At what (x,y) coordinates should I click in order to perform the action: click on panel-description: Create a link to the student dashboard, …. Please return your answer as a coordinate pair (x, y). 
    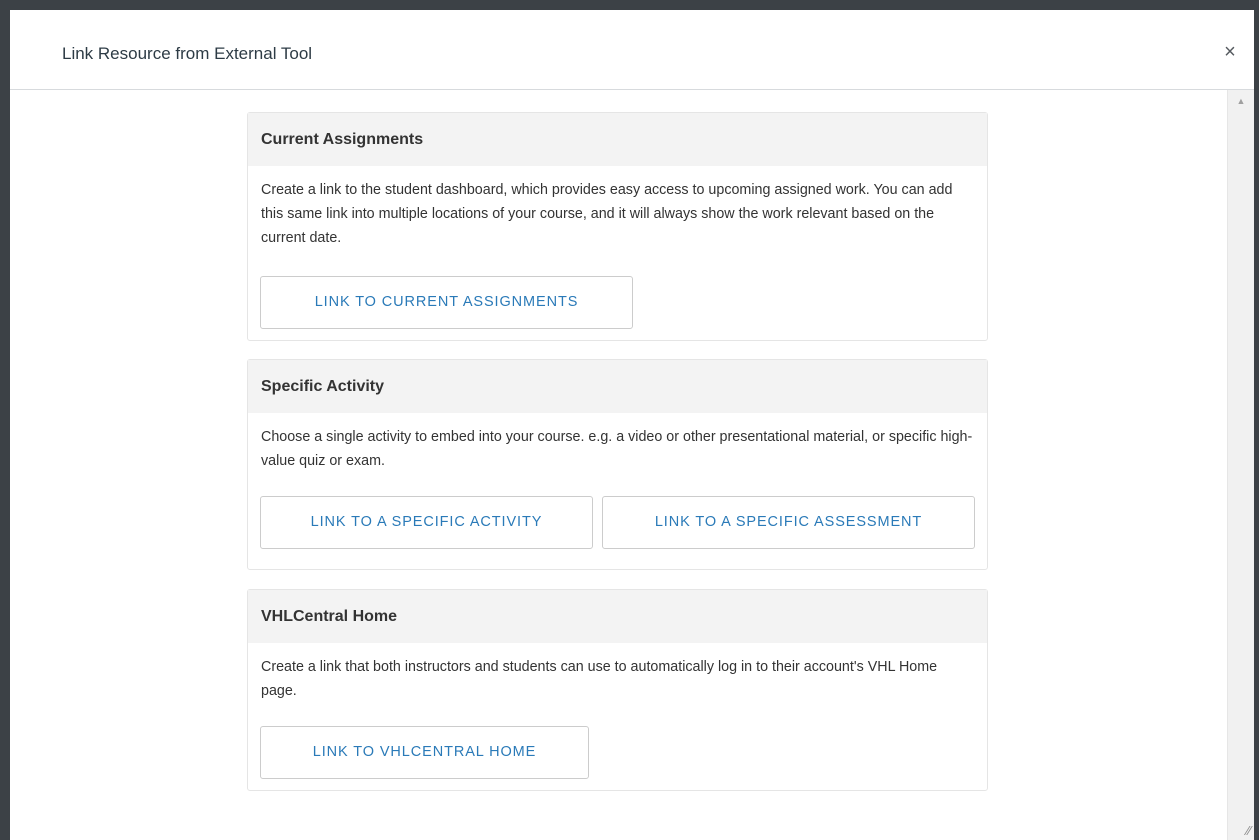
    Looking at the image, I should click on (607, 214).